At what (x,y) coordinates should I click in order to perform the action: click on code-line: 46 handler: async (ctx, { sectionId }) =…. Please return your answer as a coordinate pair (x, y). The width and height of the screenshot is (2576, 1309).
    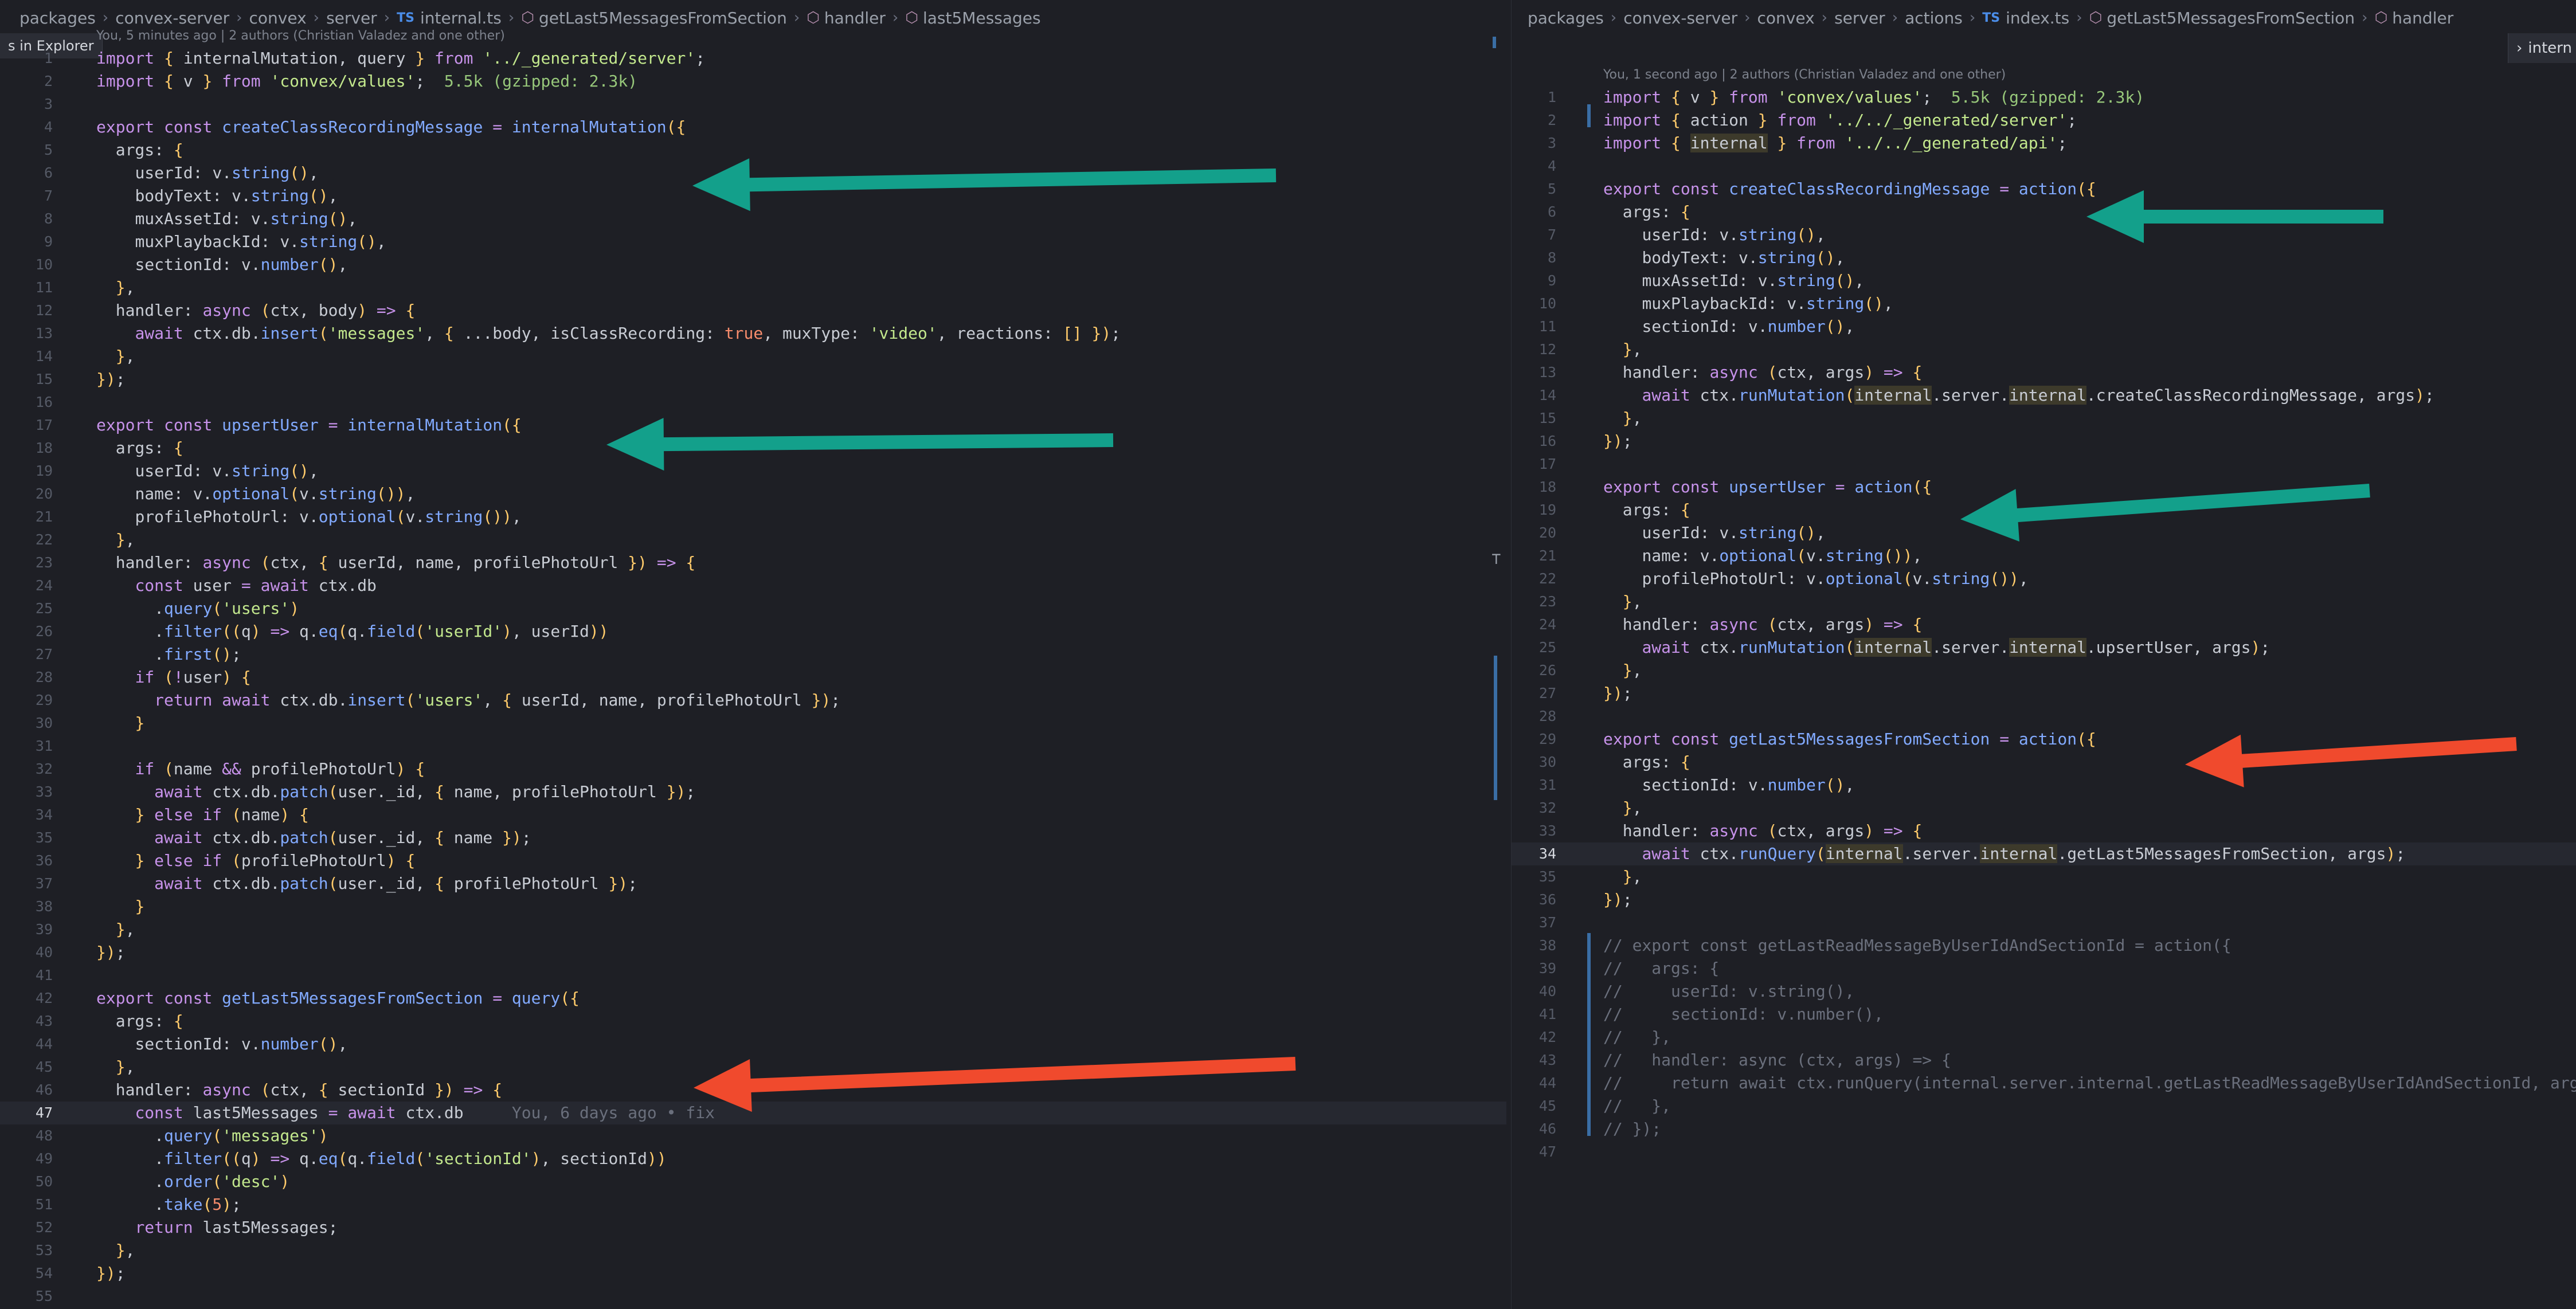
    Looking at the image, I should click on (753, 1090).